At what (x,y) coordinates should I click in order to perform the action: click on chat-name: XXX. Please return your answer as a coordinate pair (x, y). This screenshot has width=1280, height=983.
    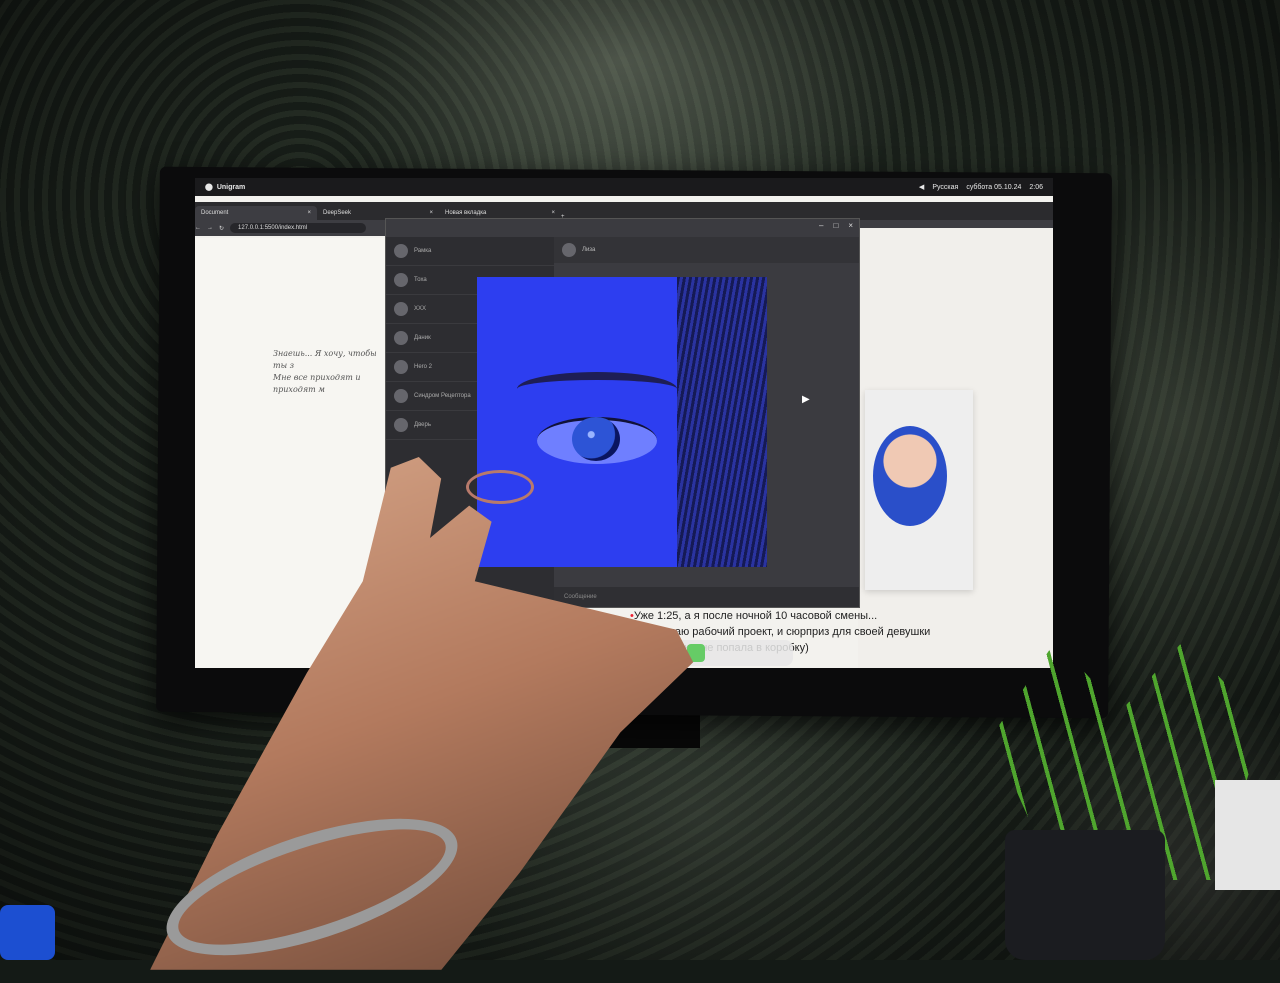
    Looking at the image, I should click on (420, 309).